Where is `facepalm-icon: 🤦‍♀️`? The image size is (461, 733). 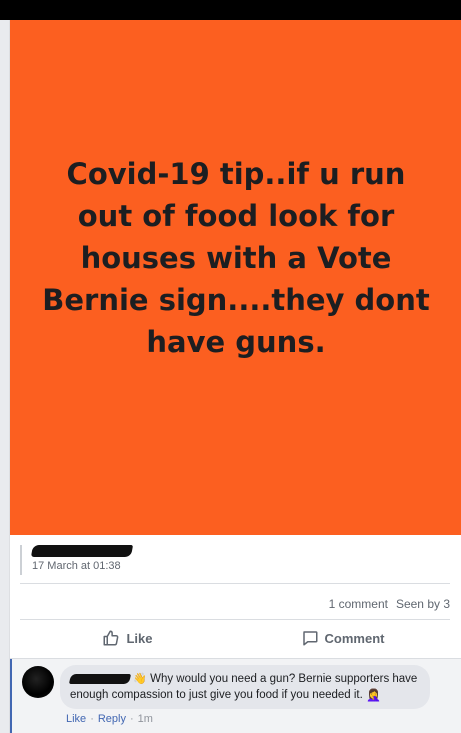
facepalm-icon: 🤦‍♀️ is located at coordinates (373, 695).